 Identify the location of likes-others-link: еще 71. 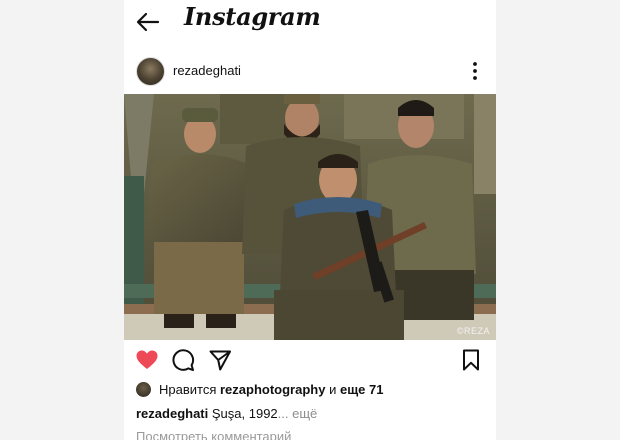
(362, 389).